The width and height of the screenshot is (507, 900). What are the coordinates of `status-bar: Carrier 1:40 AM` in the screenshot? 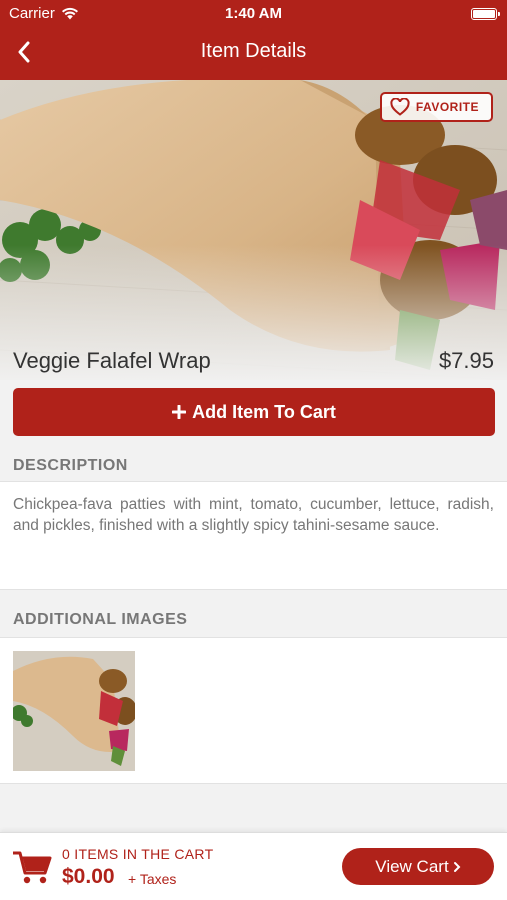 It's located at (253, 14).